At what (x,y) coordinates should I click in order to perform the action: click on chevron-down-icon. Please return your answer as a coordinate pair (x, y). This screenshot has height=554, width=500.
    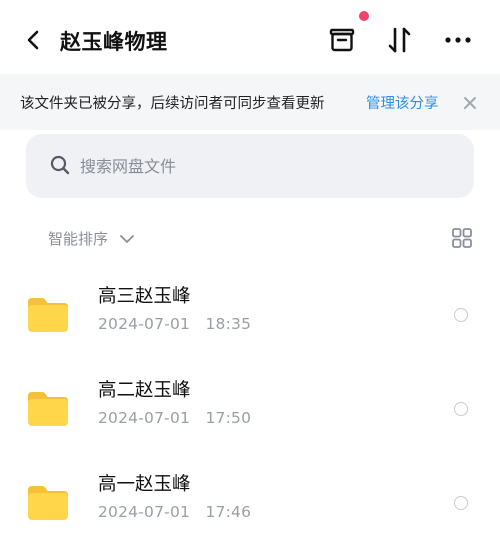
    Looking at the image, I should click on (127, 239).